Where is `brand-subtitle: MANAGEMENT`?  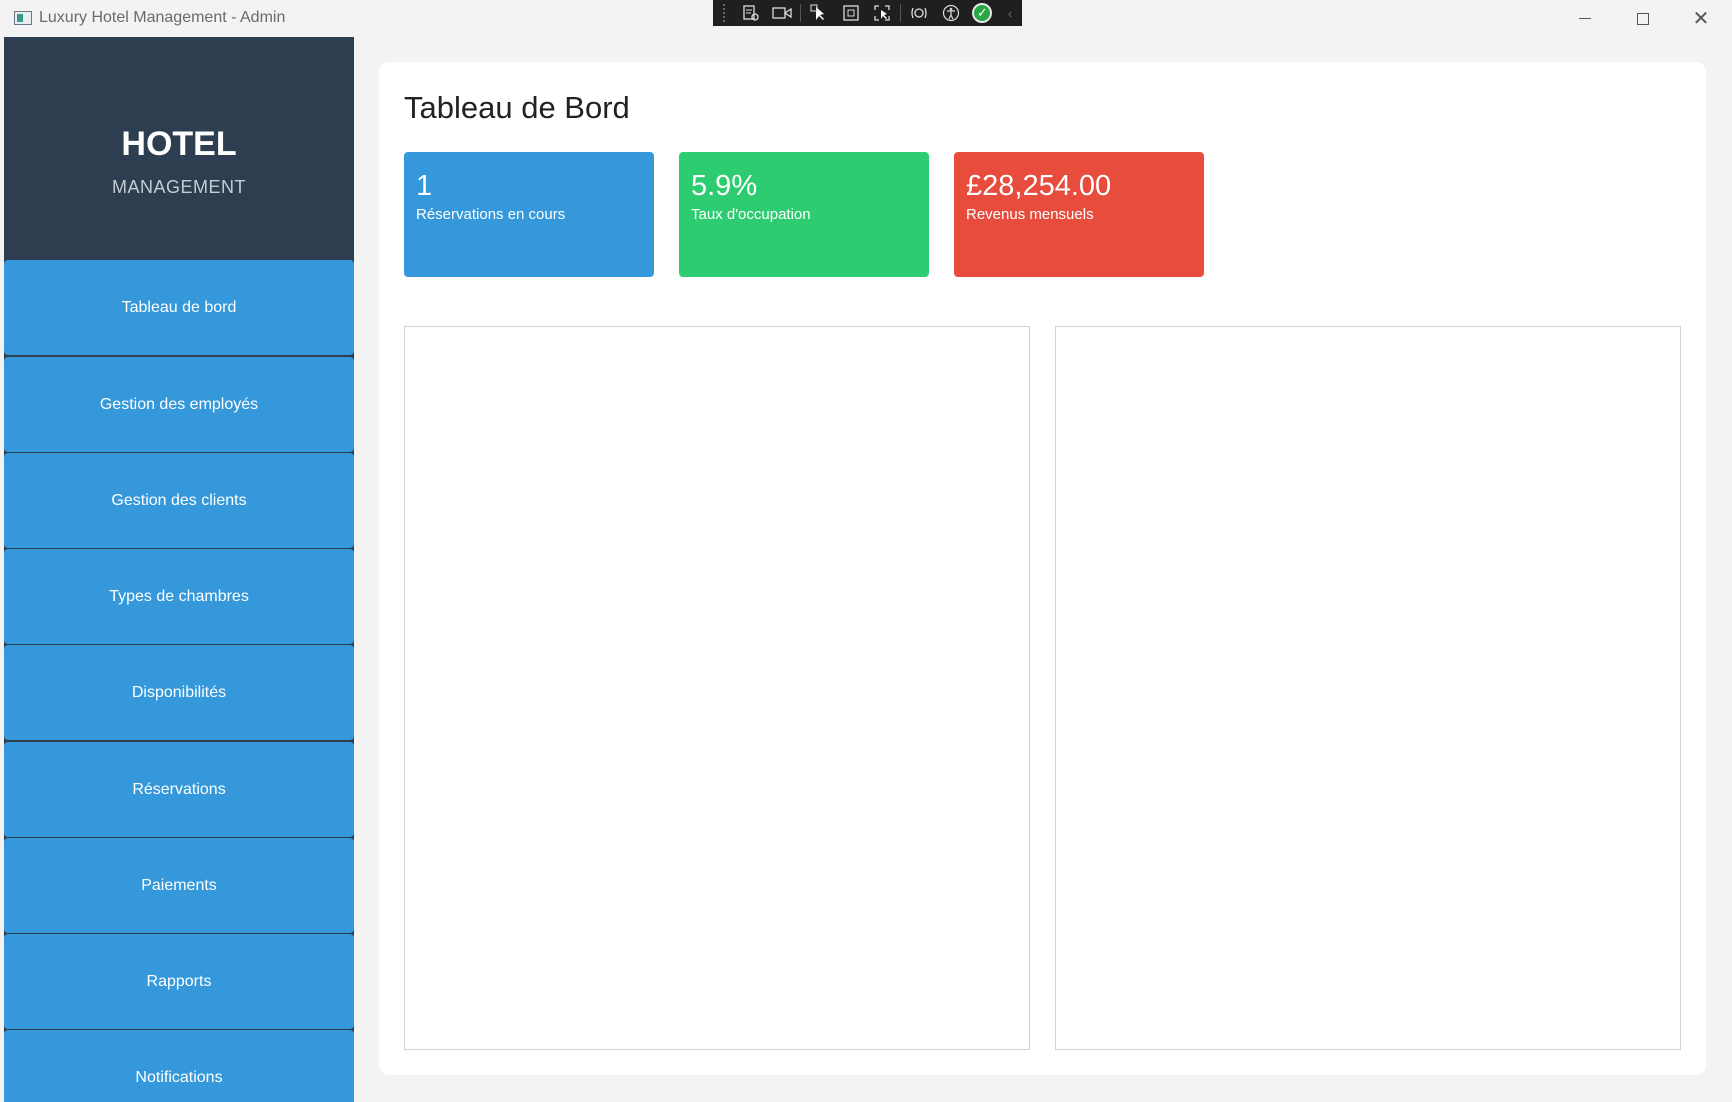
brand-subtitle: MANAGEMENT is located at coordinates (178, 187).